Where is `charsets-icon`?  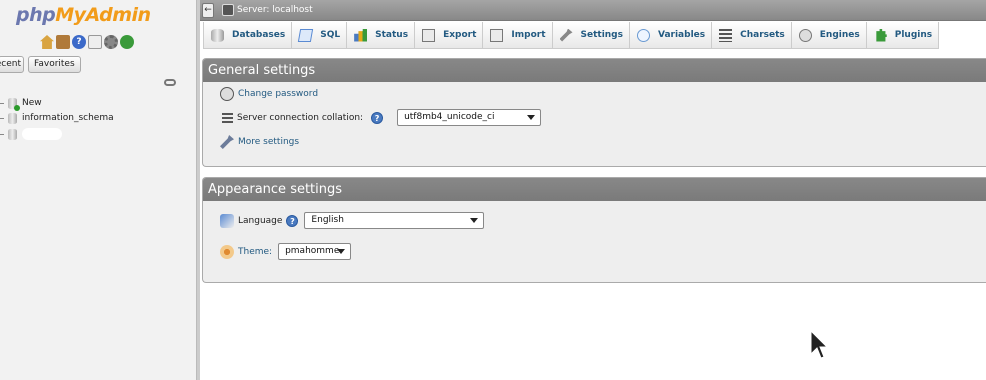
charsets-icon is located at coordinates (726, 35).